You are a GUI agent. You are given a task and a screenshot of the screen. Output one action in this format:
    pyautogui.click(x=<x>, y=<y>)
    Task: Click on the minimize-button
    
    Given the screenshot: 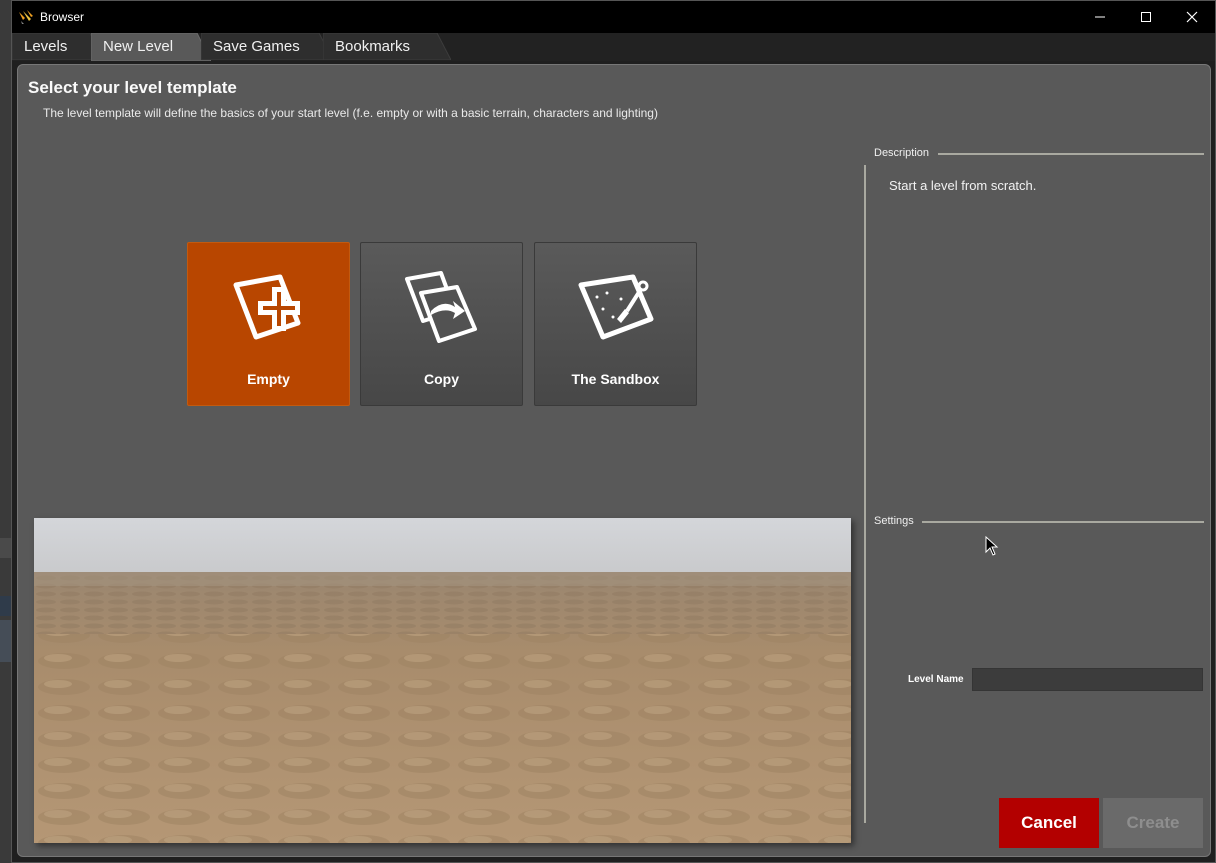 What is the action you would take?
    pyautogui.click(x=1100, y=17)
    